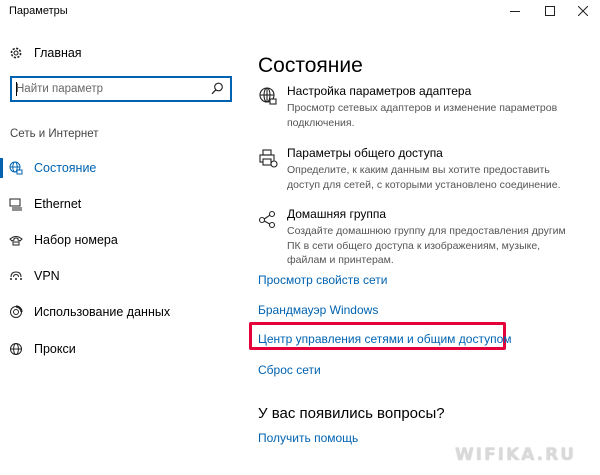 Image resolution: width=600 pixels, height=475 pixels. I want to click on view-network-properties-link: Просмотр свойств сети, so click(322, 280).